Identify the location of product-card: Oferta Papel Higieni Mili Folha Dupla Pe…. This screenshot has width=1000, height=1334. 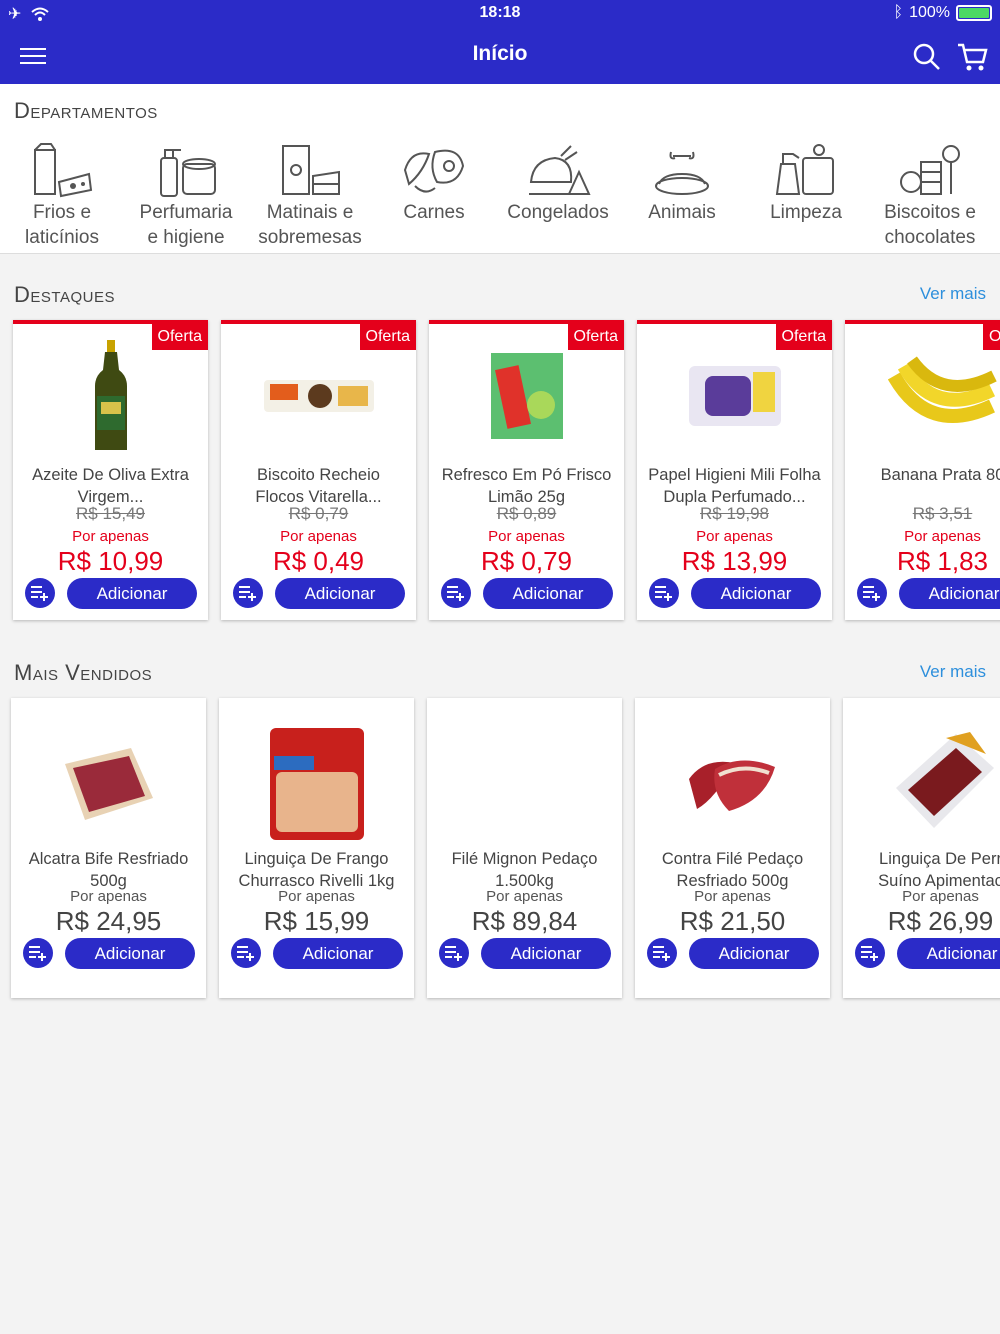
(734, 470).